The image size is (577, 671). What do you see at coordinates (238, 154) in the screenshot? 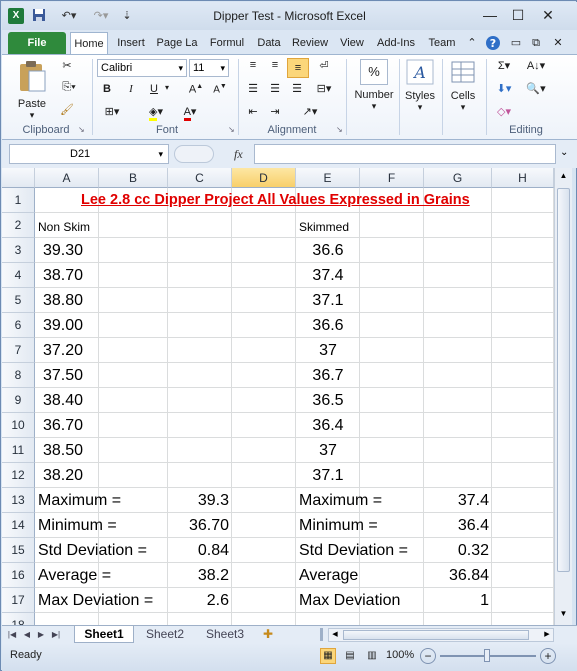
I see `insert-function-icon: fx` at bounding box center [238, 154].